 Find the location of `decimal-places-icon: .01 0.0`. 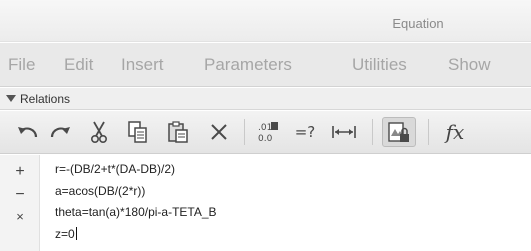

decimal-places-icon: .01 0.0 is located at coordinates (268, 132).